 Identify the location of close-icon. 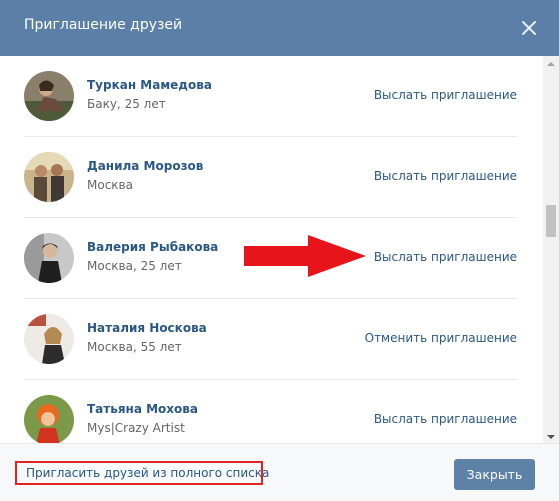
(529, 28).